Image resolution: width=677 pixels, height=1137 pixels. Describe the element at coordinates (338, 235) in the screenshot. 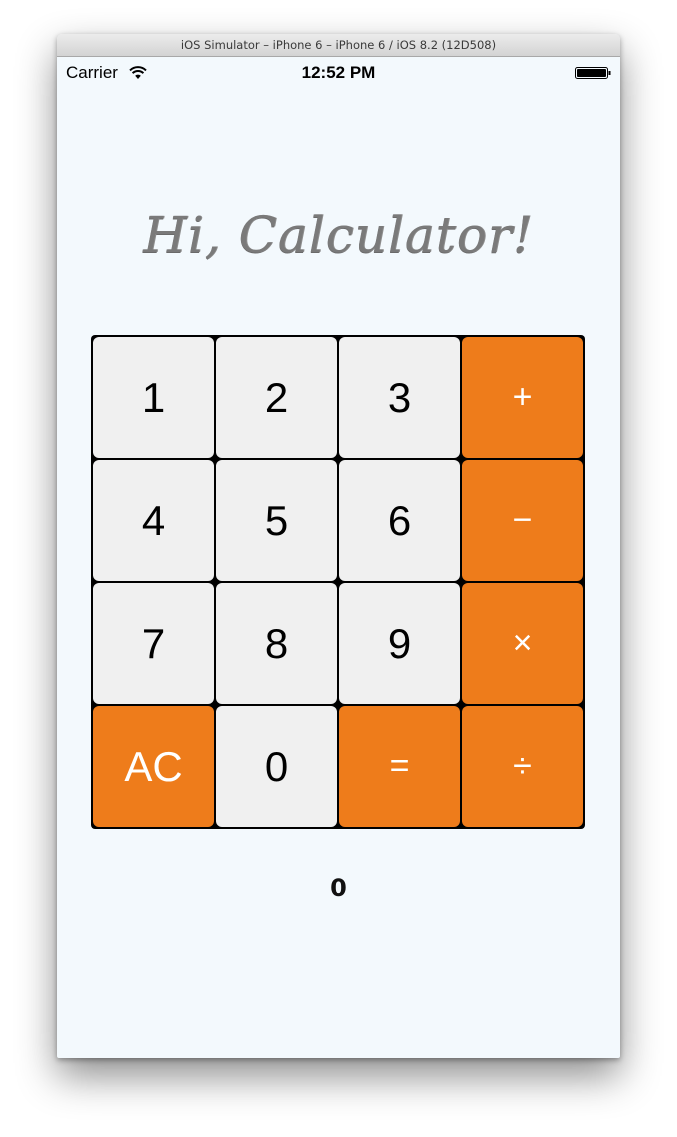

I see `app-headline: Hi, Calculator!` at that location.